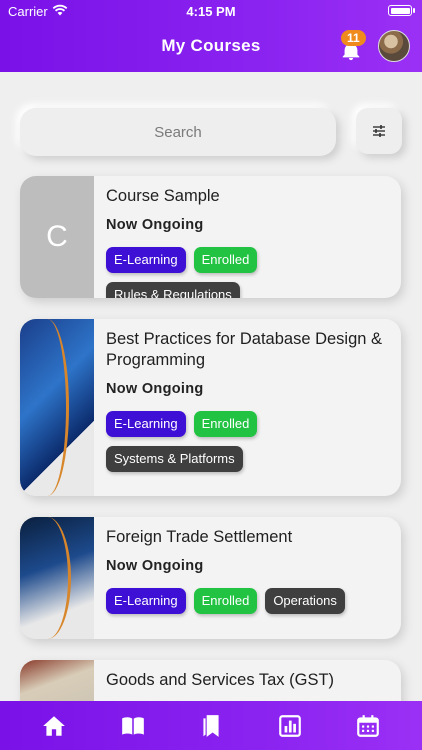 The image size is (422, 750). I want to click on tab-bar, so click(211, 725).